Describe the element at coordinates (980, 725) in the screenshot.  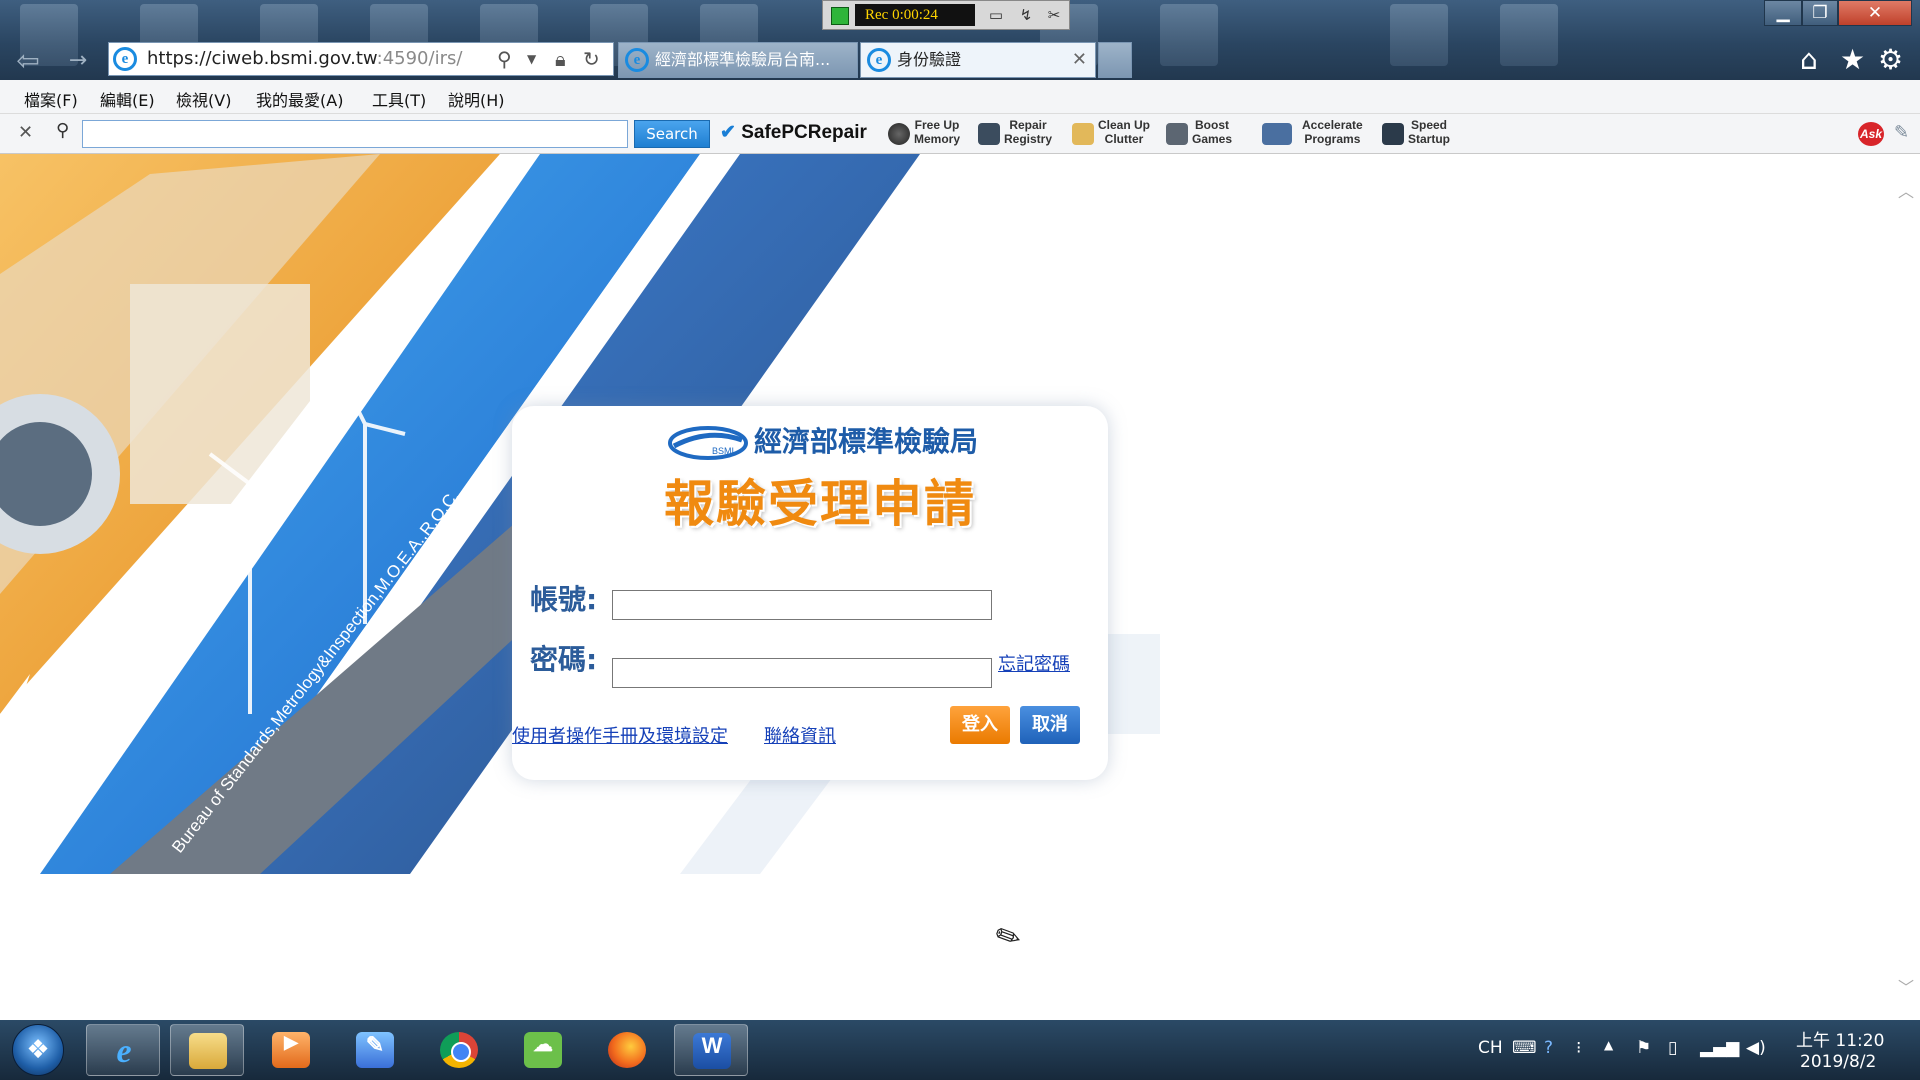
I see `login-button: 登入` at that location.